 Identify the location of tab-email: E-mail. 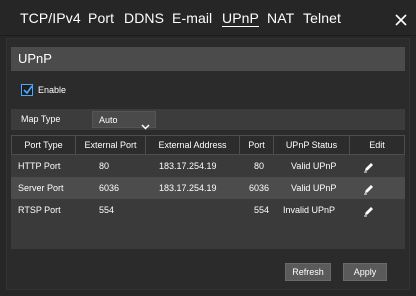
(192, 18).